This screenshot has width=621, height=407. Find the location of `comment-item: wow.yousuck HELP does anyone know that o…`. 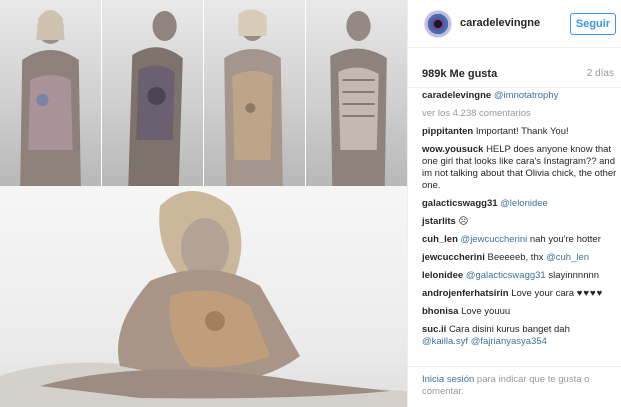

comment-item: wow.yousuck HELP does anyone know that o… is located at coordinates (520, 168).